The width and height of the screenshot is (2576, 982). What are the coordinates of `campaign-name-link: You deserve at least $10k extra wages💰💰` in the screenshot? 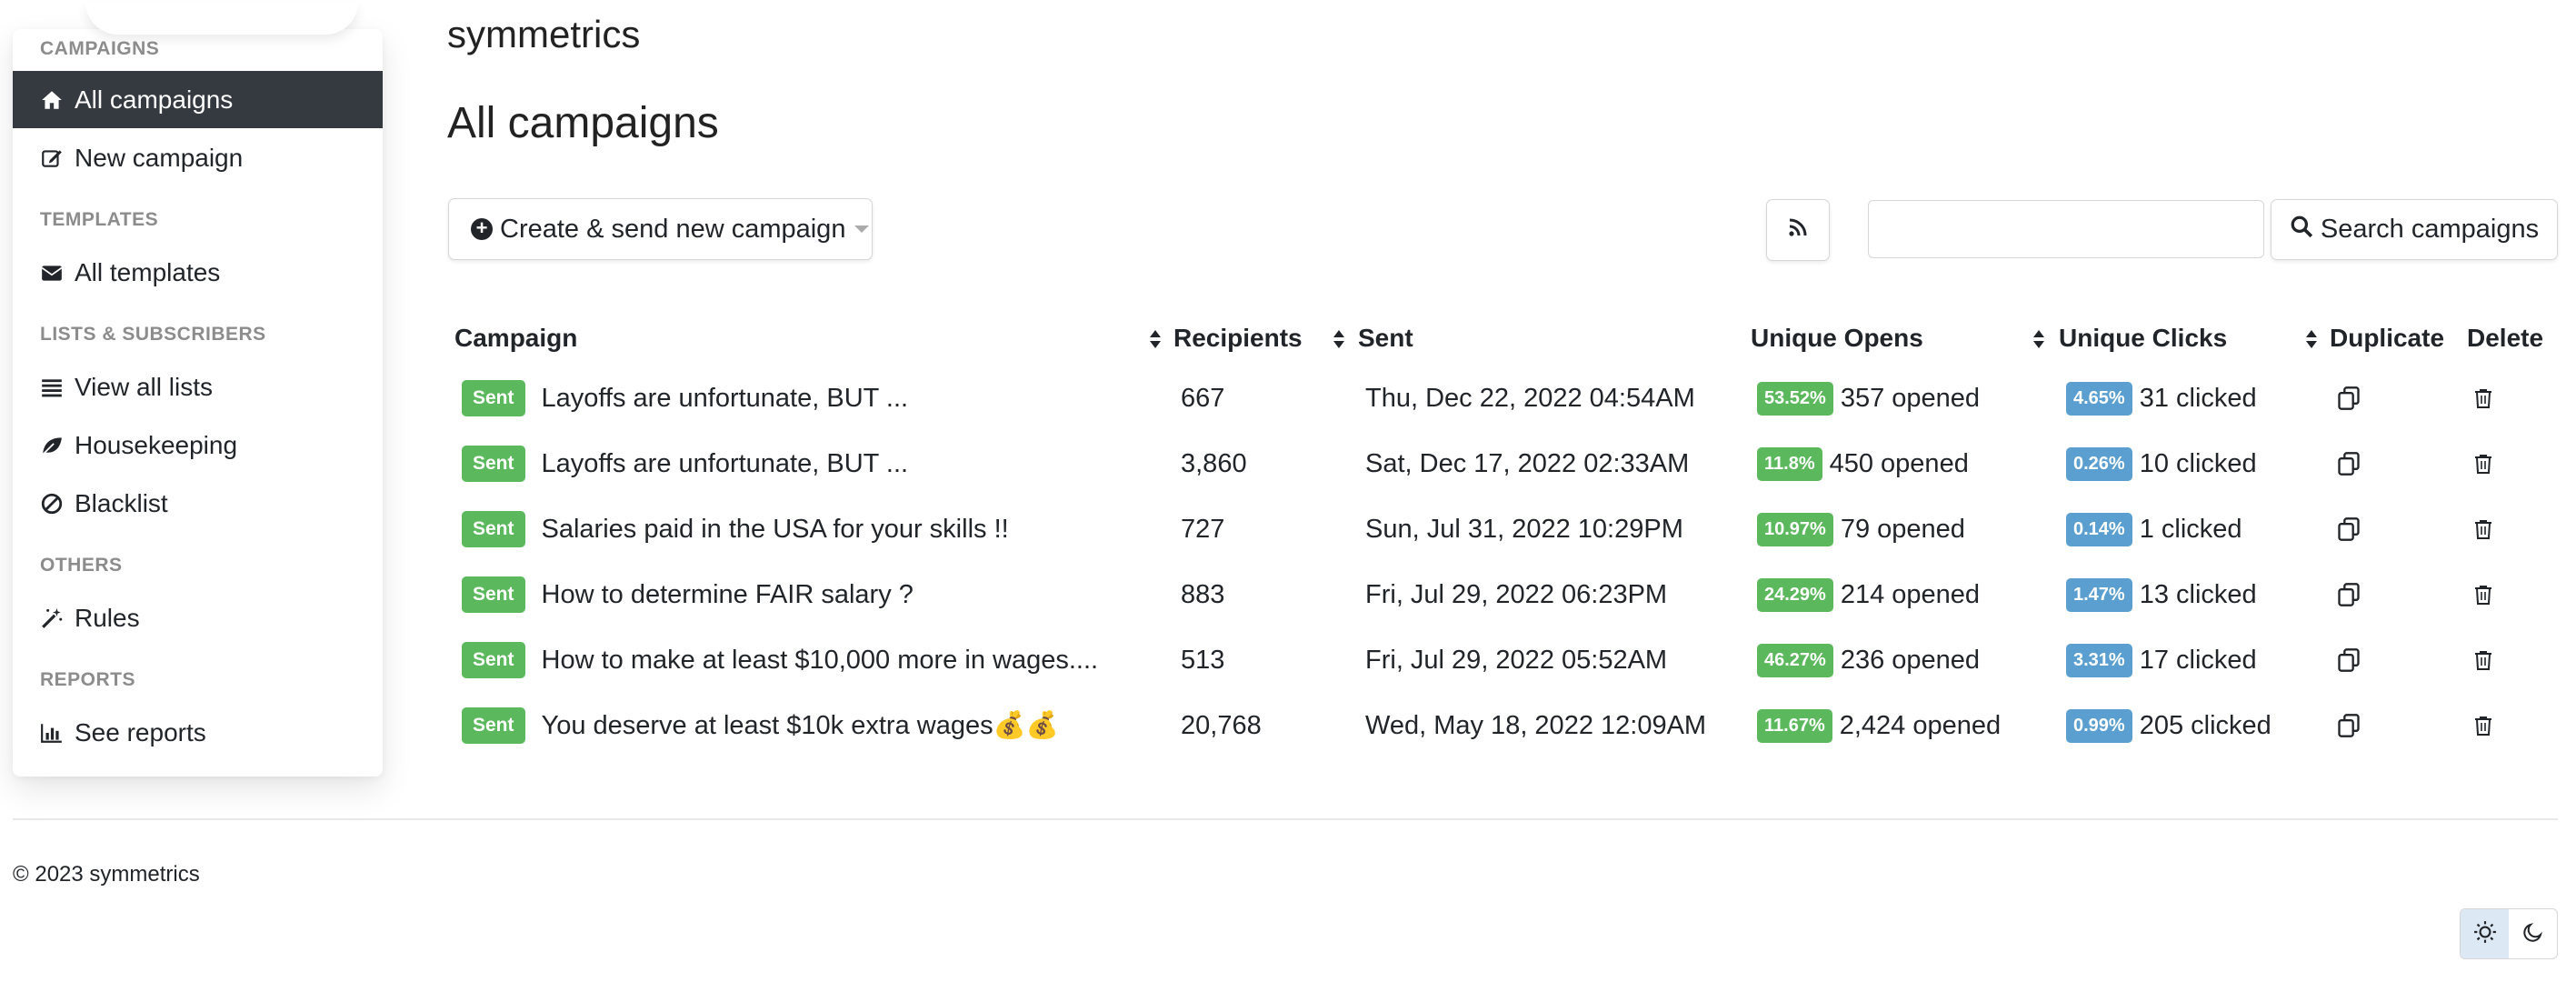 It's located at (800, 725).